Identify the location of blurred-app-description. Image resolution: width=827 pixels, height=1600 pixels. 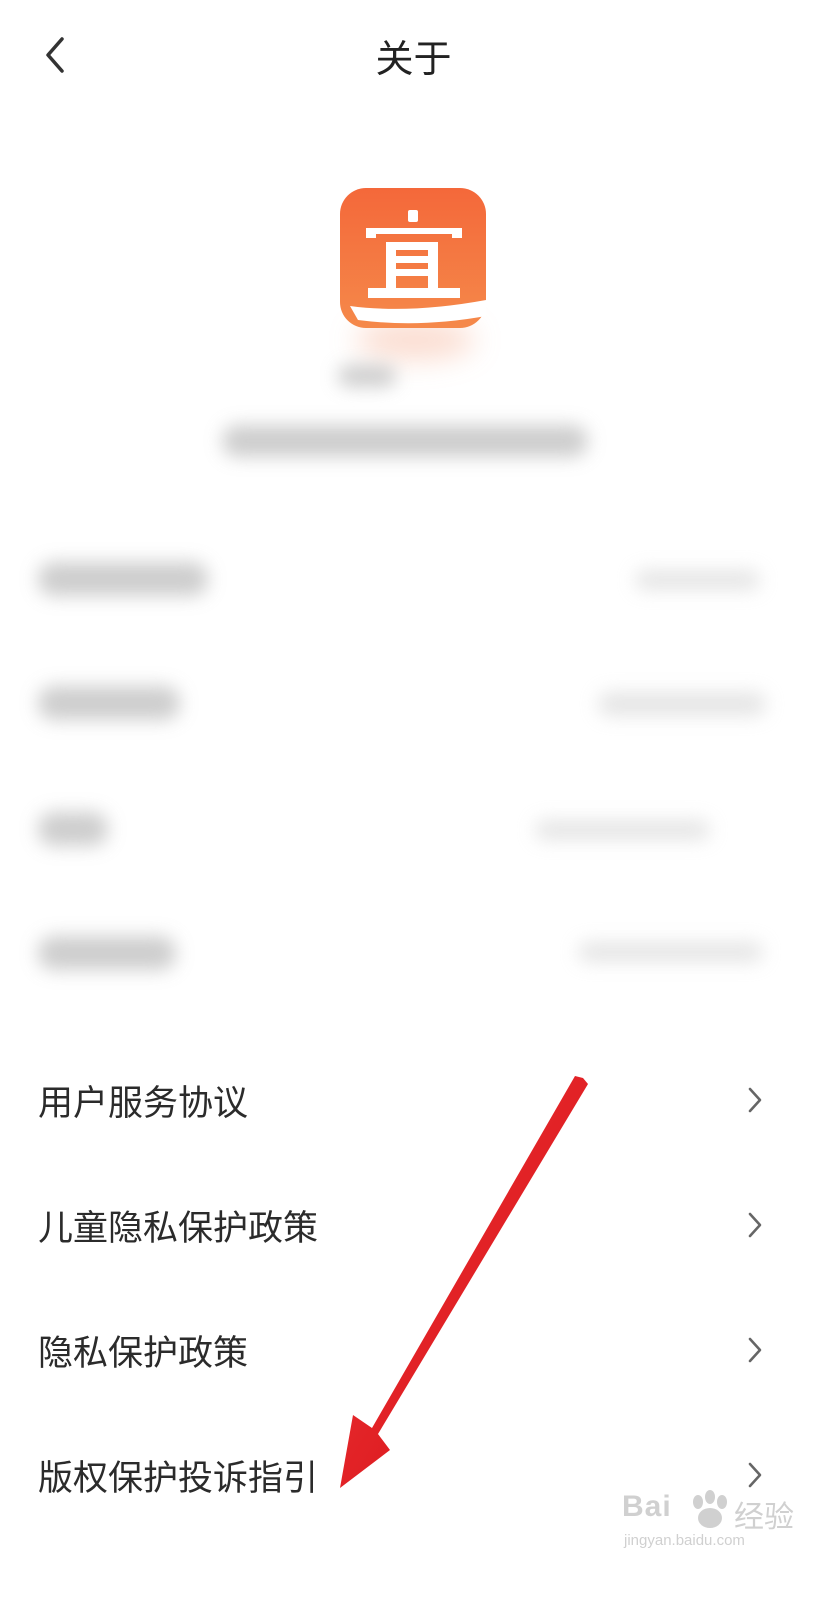
(405, 441).